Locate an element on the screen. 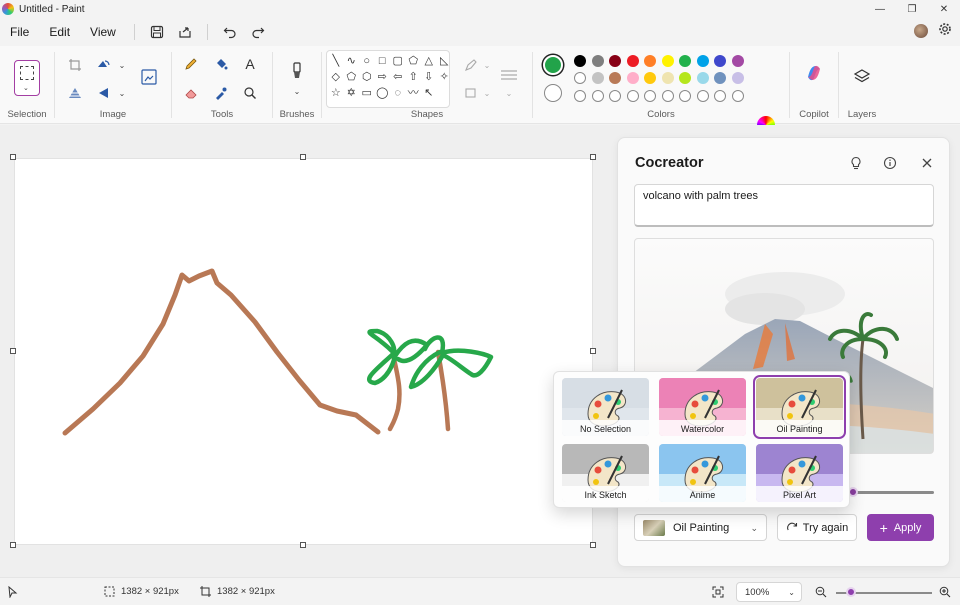 Image resolution: width=960 pixels, height=605 pixels. background-removal-icon is located at coordinates (75, 93).